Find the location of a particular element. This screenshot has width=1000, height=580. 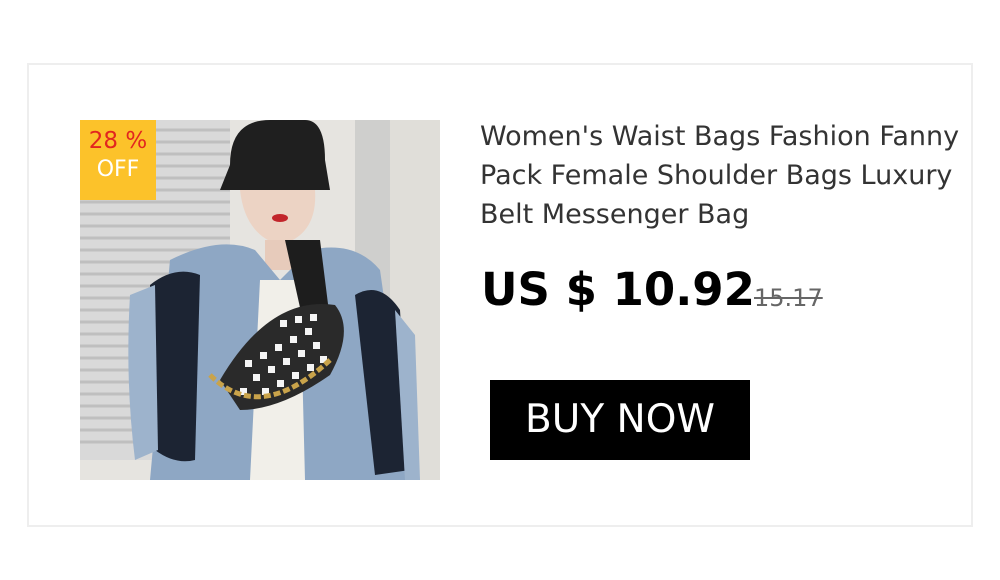

original-price: 15.17 is located at coordinates (788, 298).